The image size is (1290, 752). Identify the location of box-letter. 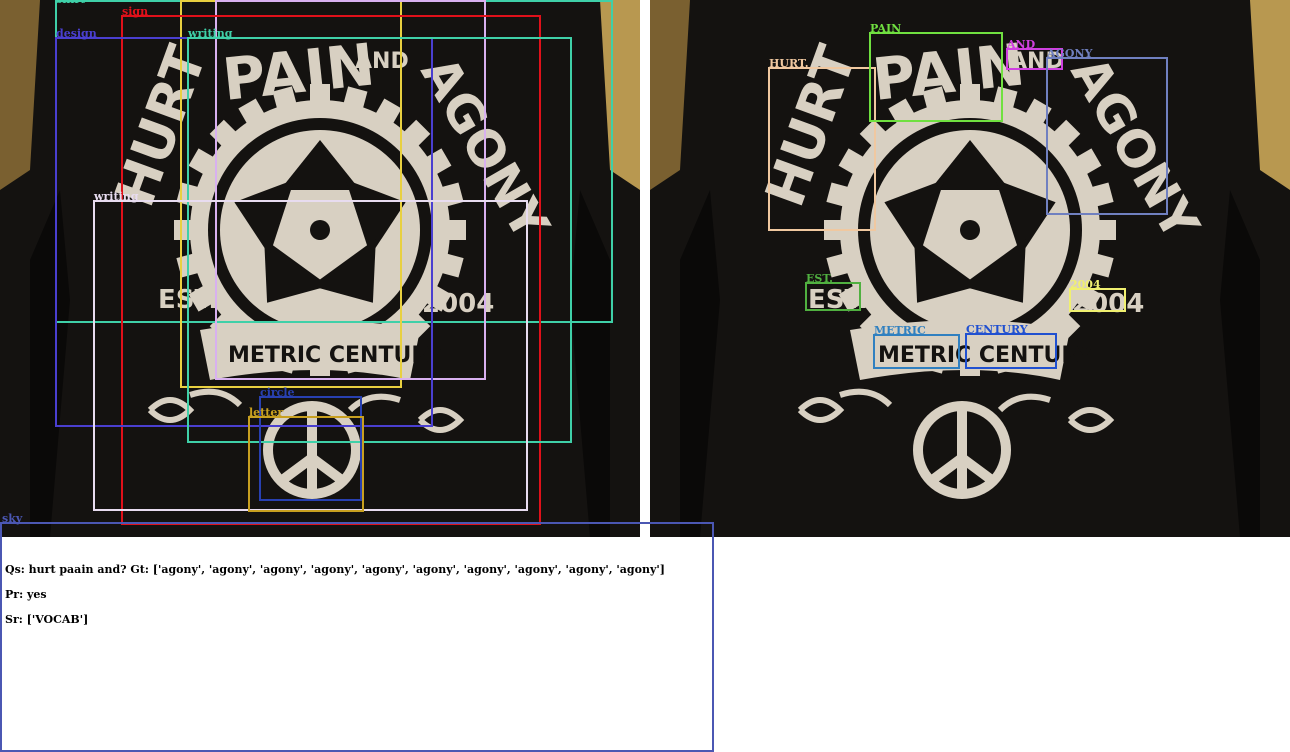
(306, 464).